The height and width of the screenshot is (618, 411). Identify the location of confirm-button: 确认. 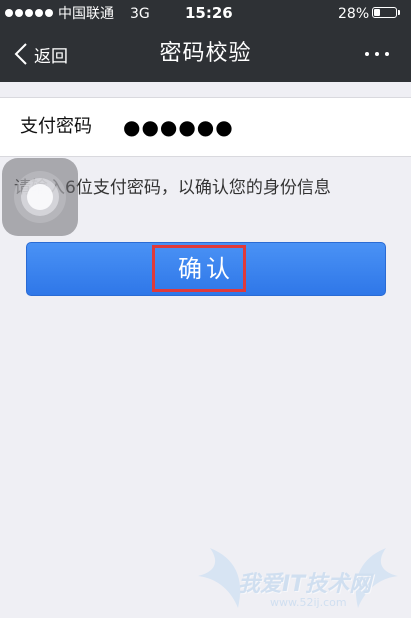
(206, 269).